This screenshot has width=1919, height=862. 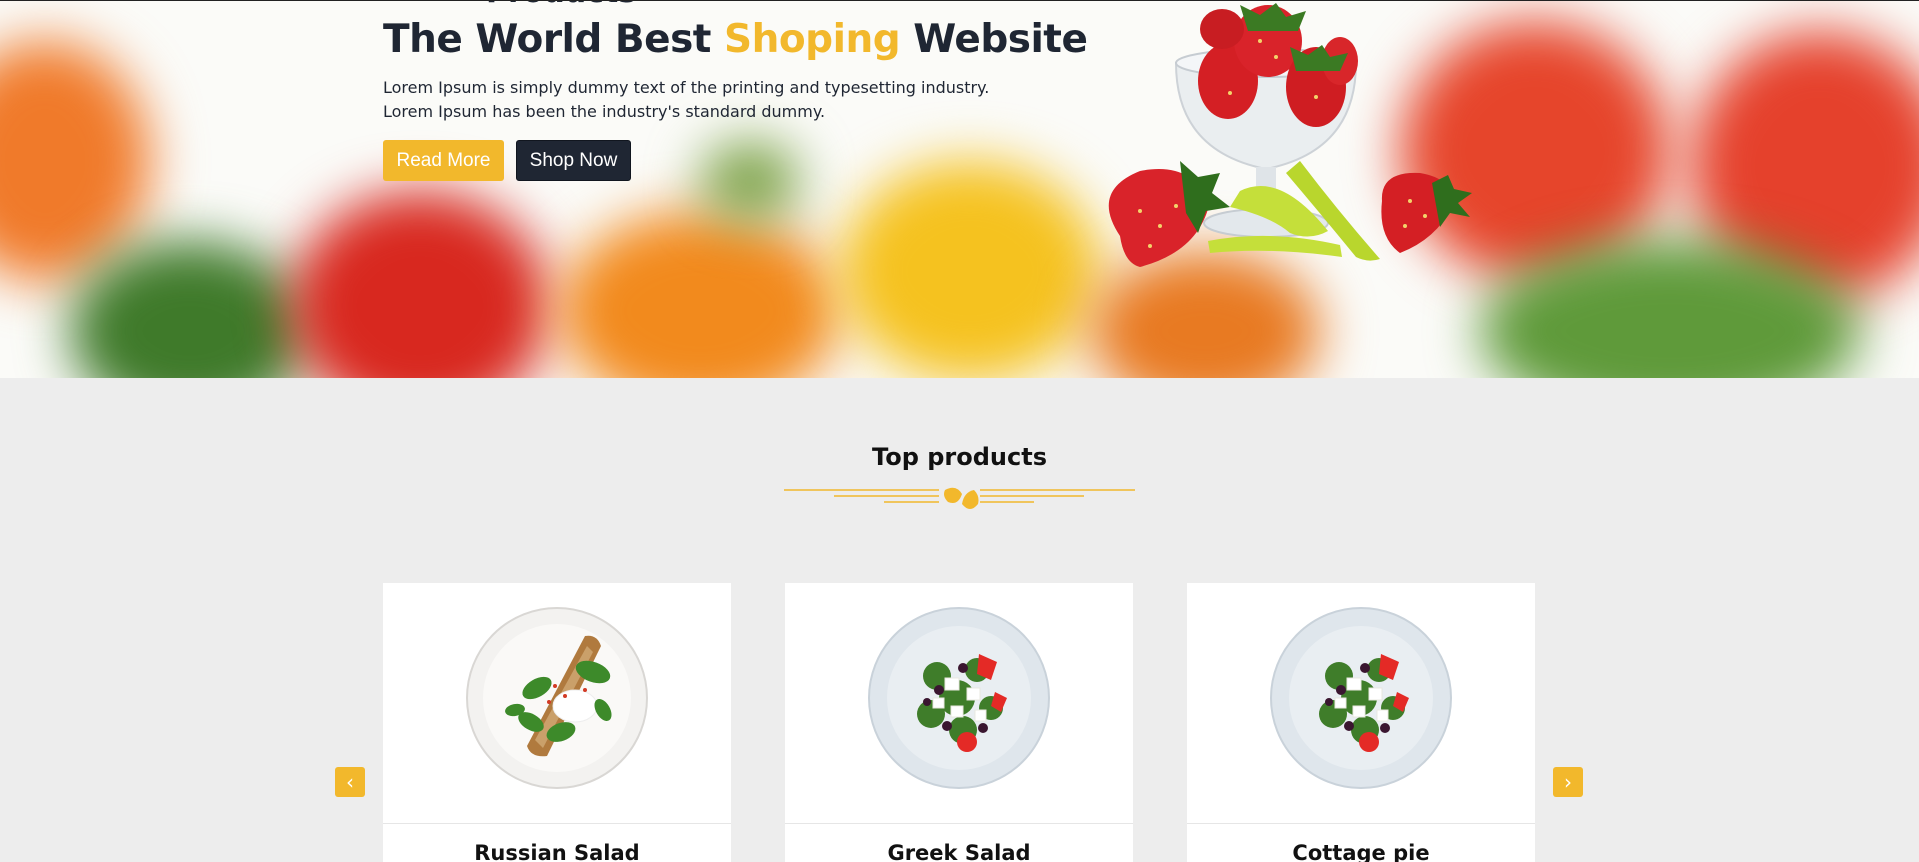 I want to click on clipped-heading: Products, so click(x=561, y=5).